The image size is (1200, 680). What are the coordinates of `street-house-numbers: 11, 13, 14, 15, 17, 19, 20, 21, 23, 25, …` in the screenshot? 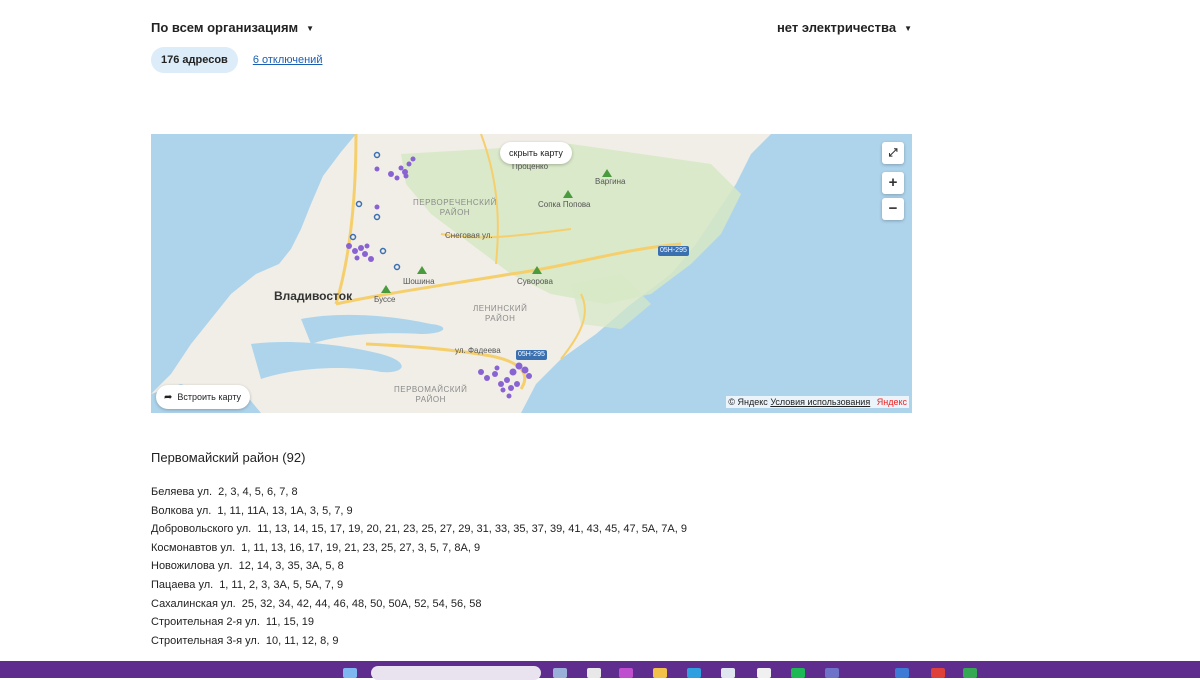 It's located at (472, 529).